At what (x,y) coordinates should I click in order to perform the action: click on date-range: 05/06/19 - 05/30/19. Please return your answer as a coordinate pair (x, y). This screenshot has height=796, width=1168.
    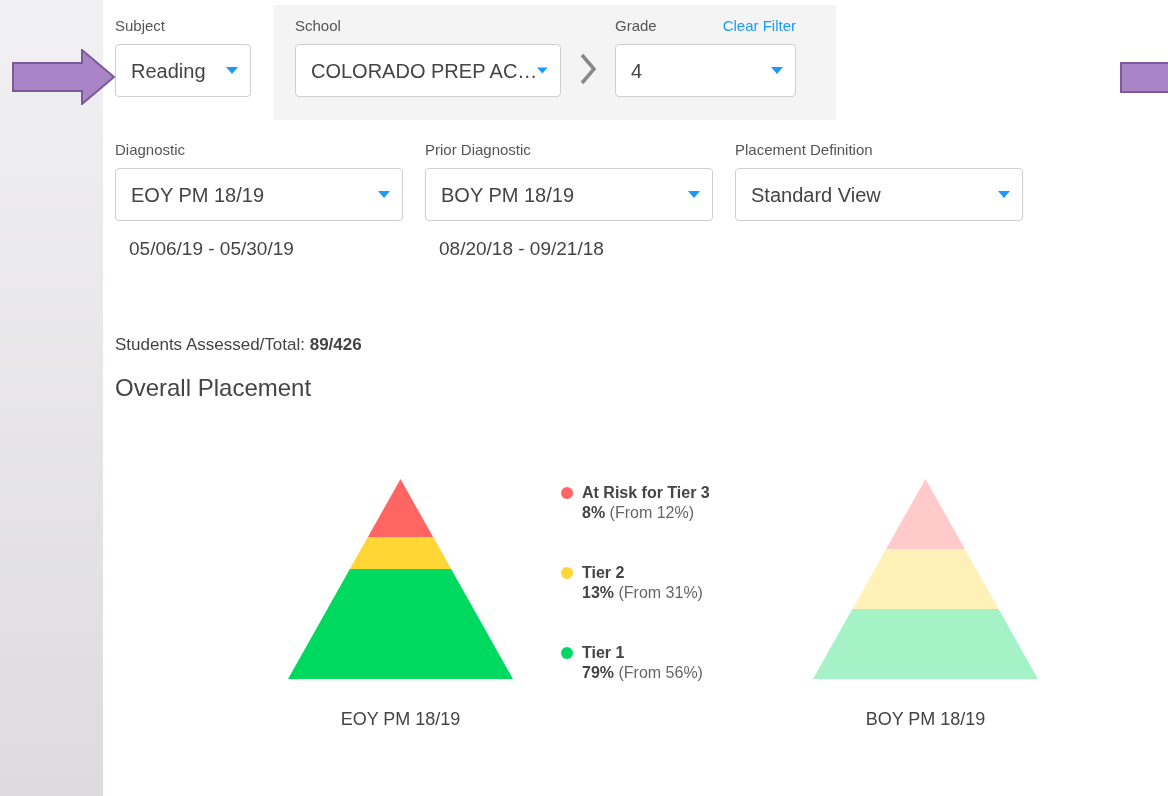
    Looking at the image, I should click on (211, 249).